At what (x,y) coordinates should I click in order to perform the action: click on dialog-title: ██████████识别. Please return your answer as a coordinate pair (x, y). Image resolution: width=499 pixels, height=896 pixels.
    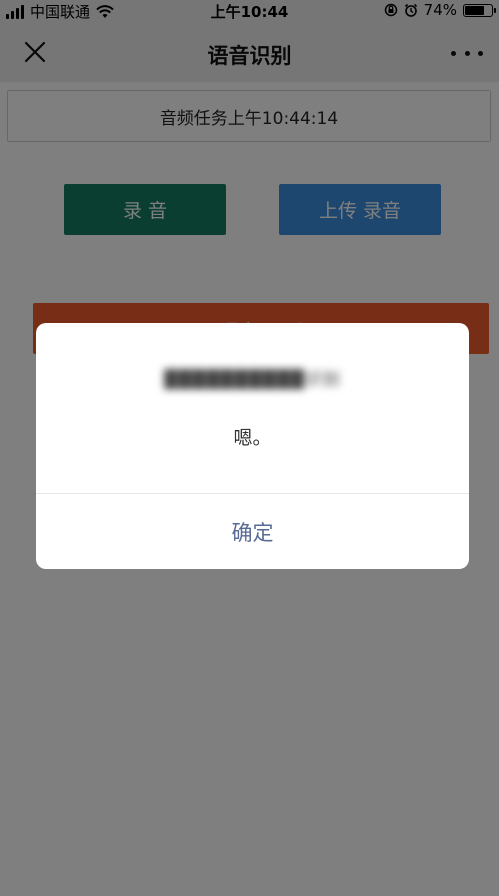
    Looking at the image, I should click on (252, 380).